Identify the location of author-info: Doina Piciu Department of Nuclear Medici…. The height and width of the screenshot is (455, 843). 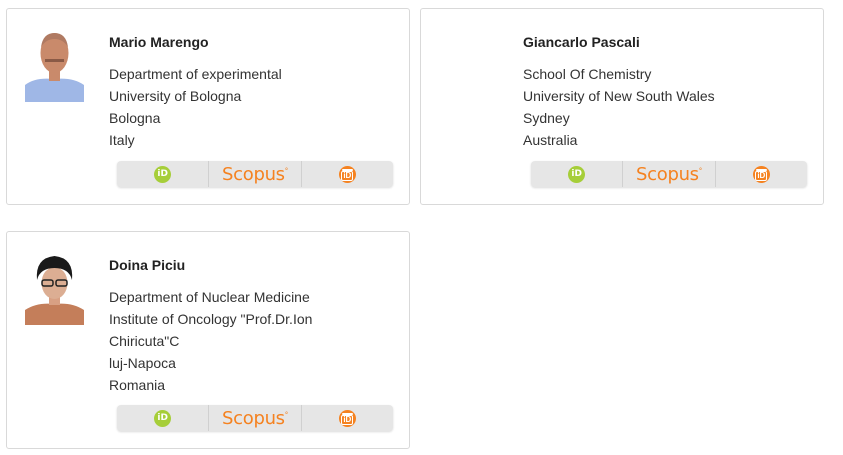
(210, 326).